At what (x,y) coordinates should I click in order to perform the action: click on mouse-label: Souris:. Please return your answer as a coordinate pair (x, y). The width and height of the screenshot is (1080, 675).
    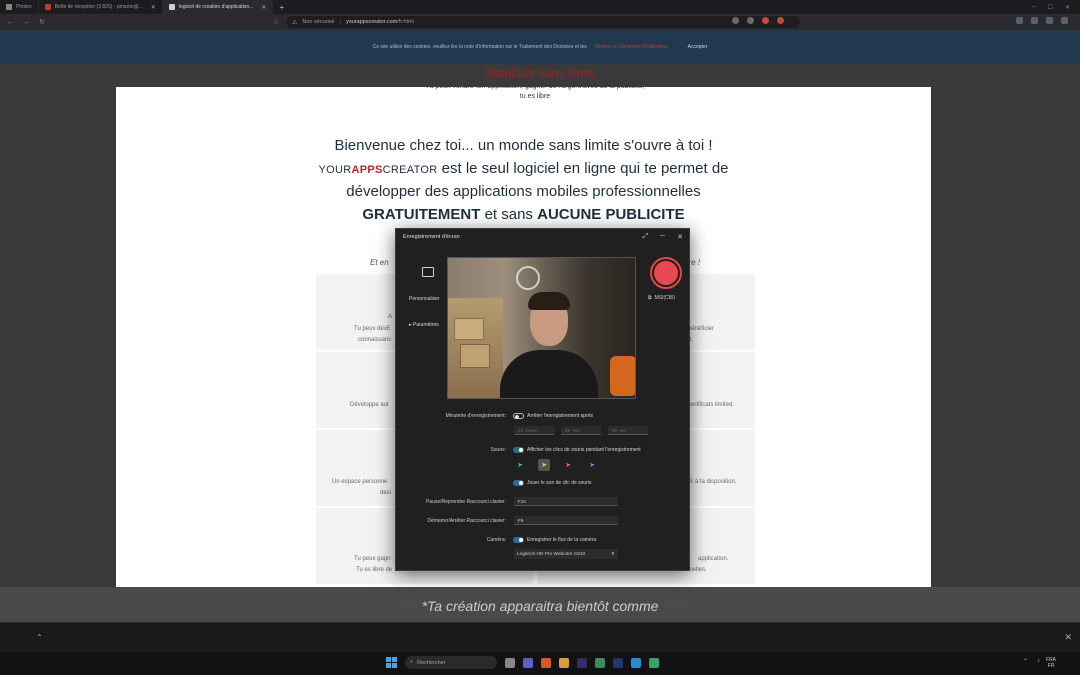
    Looking at the image, I should click on (498, 450).